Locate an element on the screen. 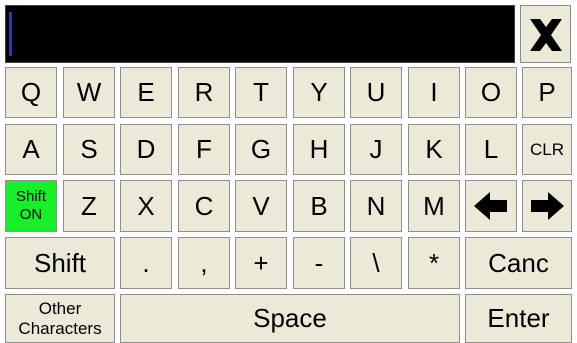  key-z: Z is located at coordinates (89, 206).